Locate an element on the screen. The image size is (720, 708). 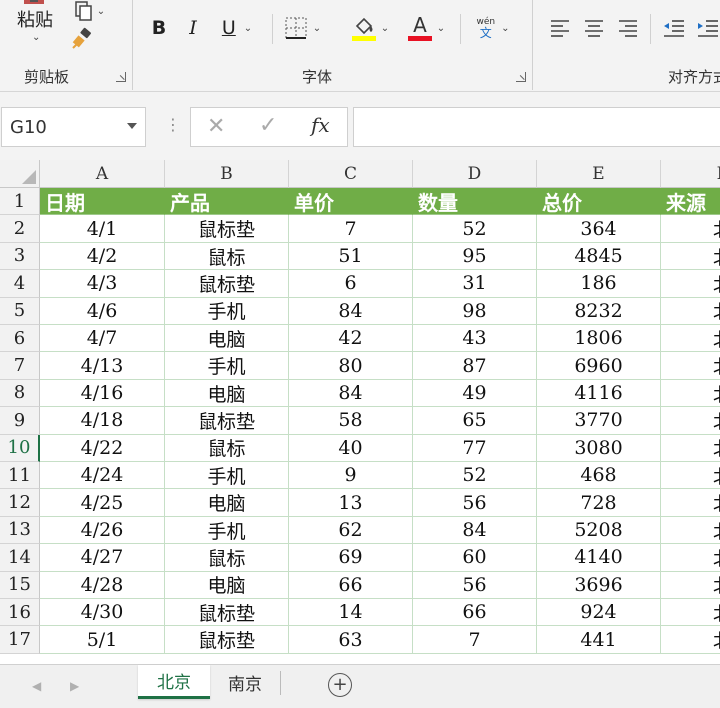
row-header-4: 4 is located at coordinates (20, 284).